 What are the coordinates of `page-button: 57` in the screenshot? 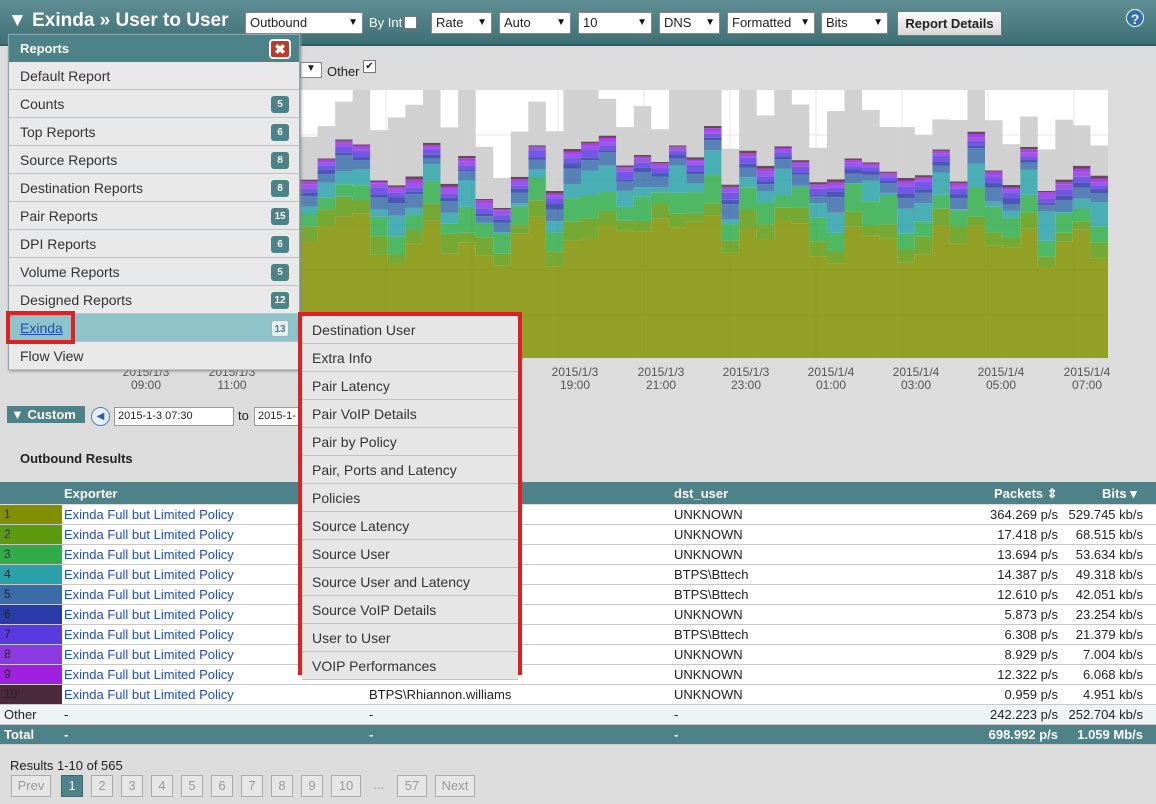 It's located at (412, 786).